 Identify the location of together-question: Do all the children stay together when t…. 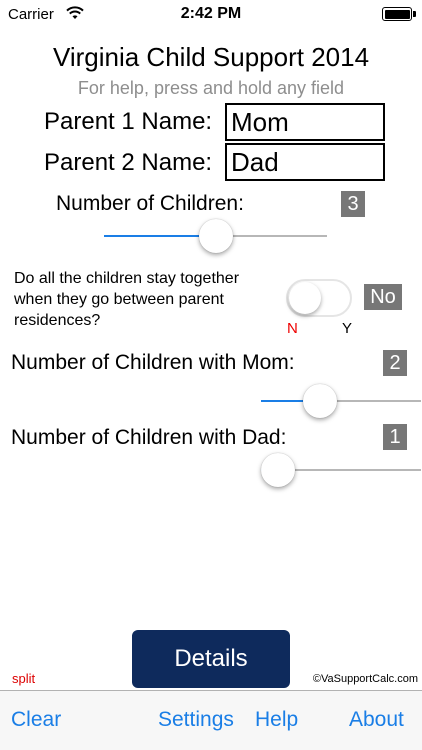
(127, 299).